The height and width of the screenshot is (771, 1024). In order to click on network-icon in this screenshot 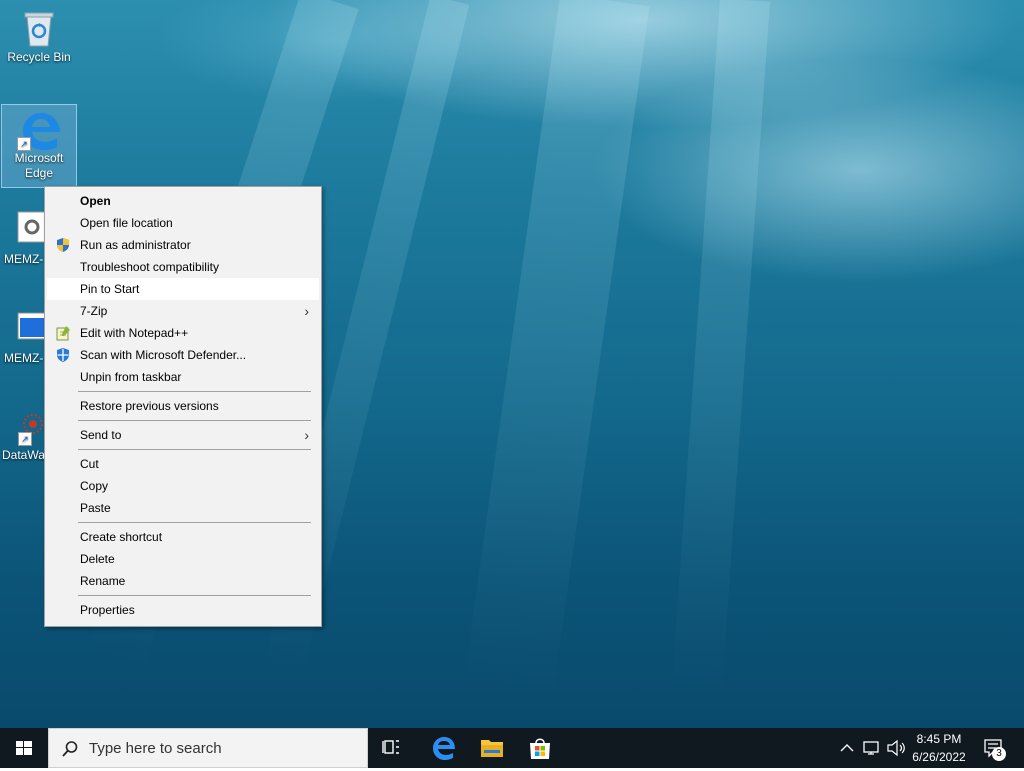, I will do `click(871, 748)`.